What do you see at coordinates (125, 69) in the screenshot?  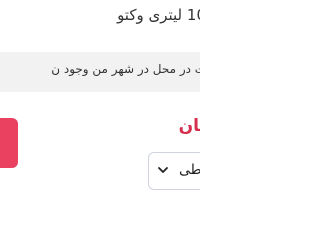 I see `delivery-notice-text: خت در محل در شهر من وجود ن` at bounding box center [125, 69].